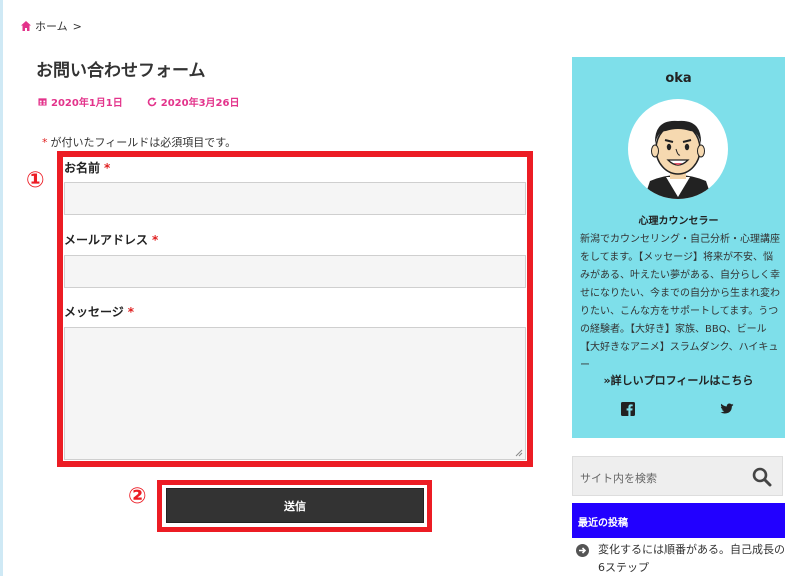 This screenshot has width=801, height=577. What do you see at coordinates (678, 221) in the screenshot?
I see `profile-role: 心理カウンセラー` at bounding box center [678, 221].